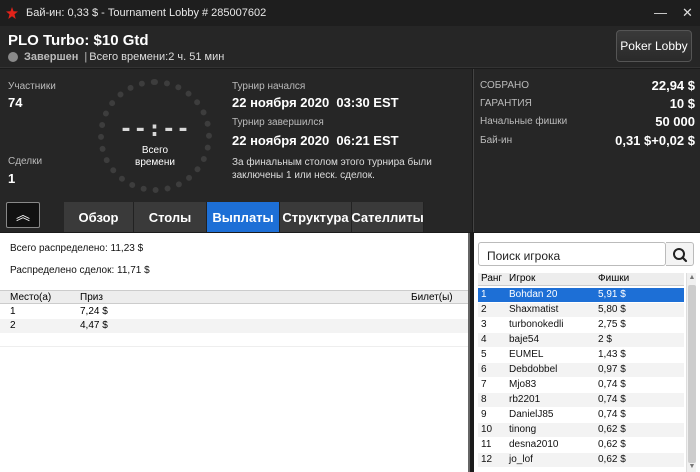  Describe the element at coordinates (581, 370) in the screenshot. I see `player-row: 6 Debdobbel 0,97 $` at that location.